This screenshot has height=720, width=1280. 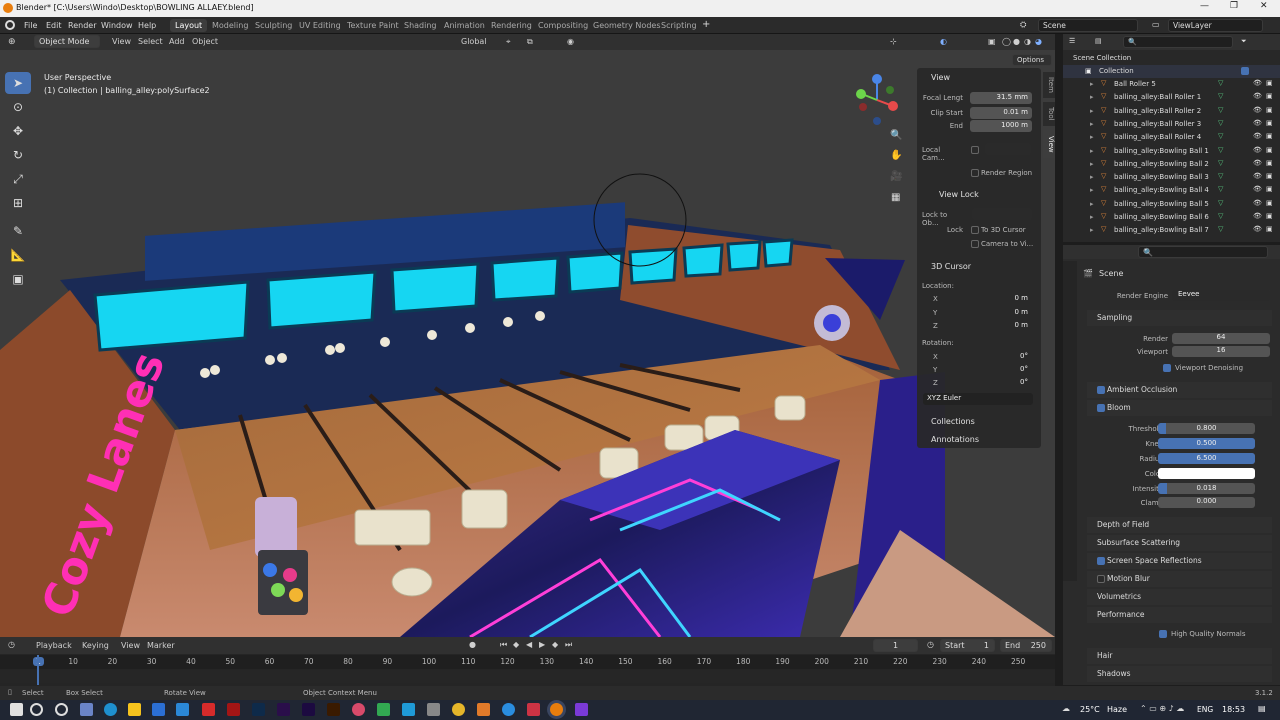 I want to click on keying-menu: Keying, so click(x=95, y=645).